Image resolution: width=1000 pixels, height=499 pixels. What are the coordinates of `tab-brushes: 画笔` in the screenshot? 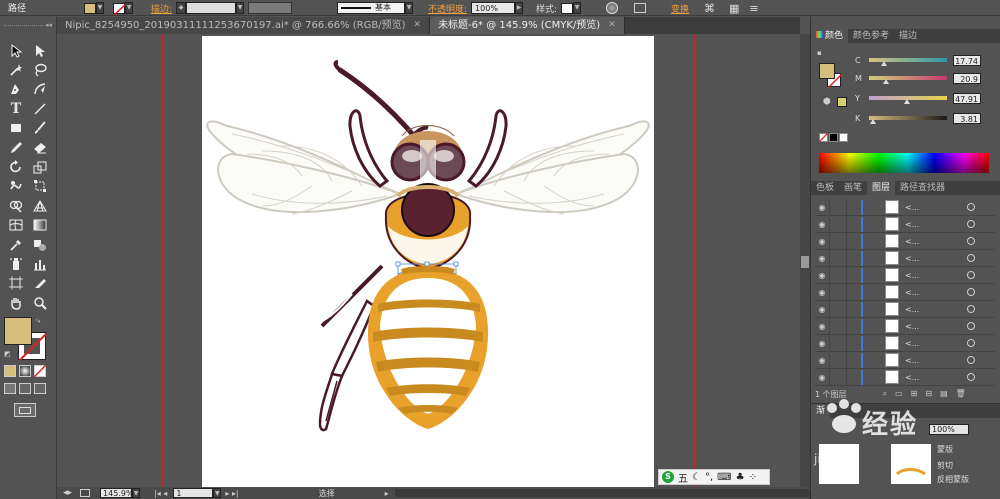 It's located at (853, 188).